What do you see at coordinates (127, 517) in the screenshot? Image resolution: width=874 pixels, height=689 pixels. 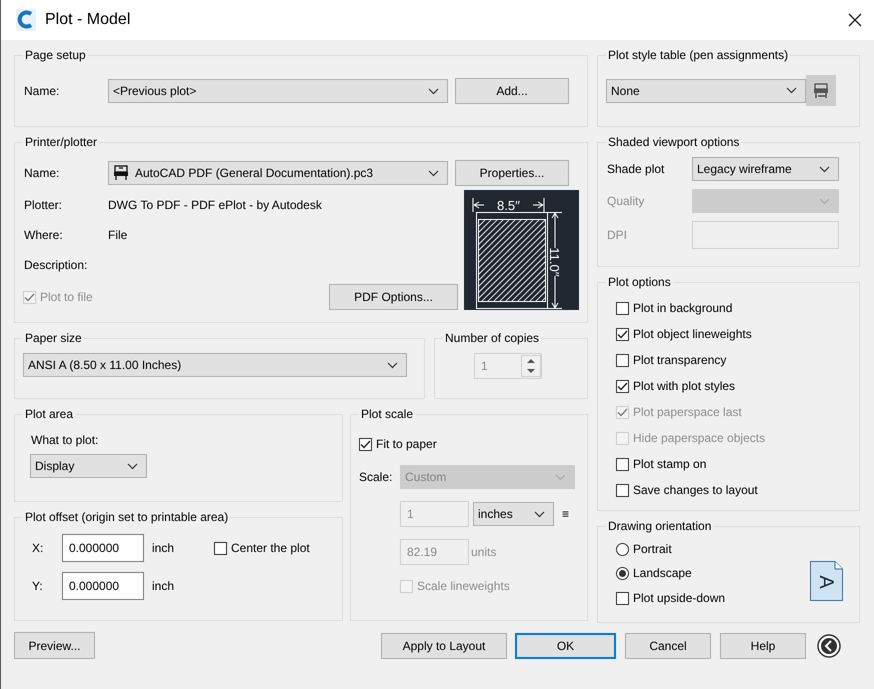 I see `section-title: Plot offset (origin set to printable area)` at bounding box center [127, 517].